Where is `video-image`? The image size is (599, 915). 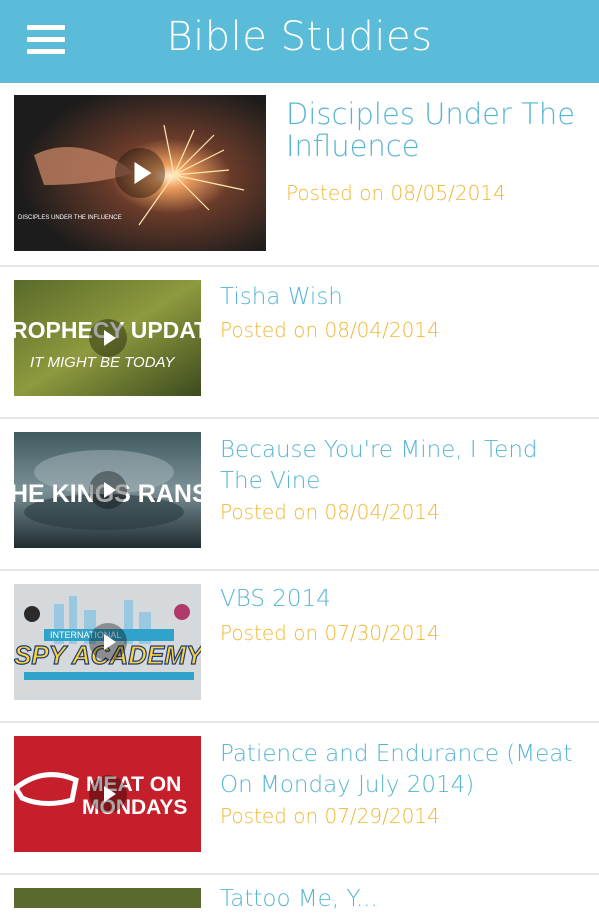 video-image is located at coordinates (107, 898).